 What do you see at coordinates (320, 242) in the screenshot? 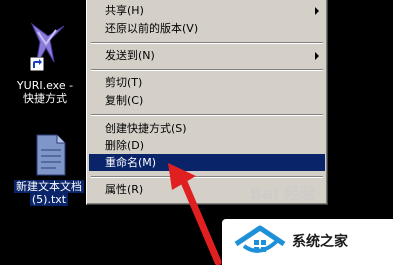
I see `brand-name: 系统之家` at bounding box center [320, 242].